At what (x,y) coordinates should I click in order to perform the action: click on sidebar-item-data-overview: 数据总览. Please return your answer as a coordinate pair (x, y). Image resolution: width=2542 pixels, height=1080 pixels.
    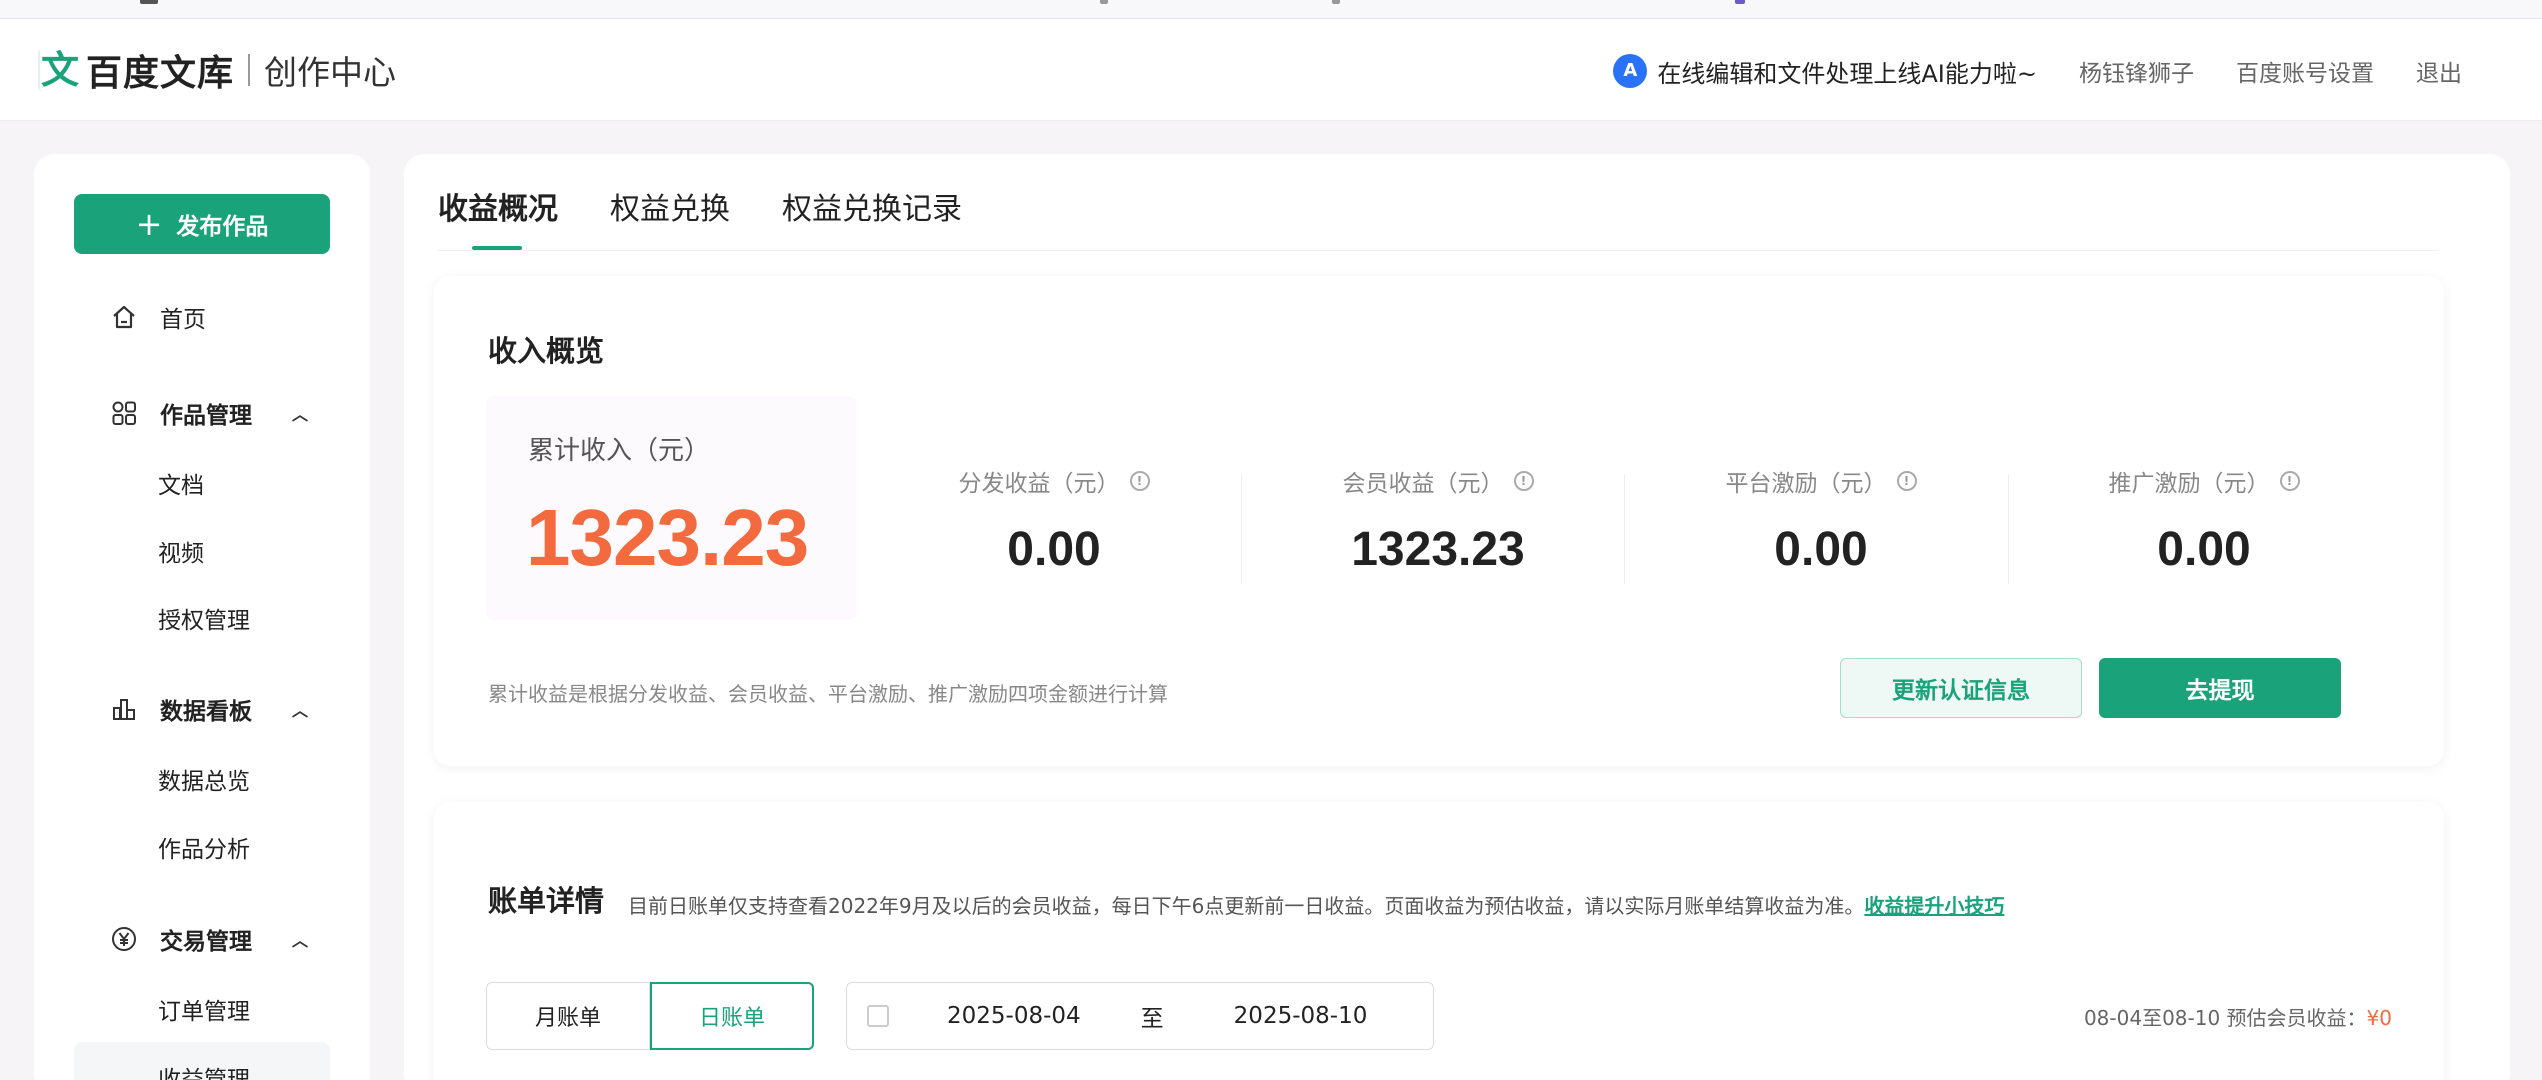
    Looking at the image, I should click on (204, 779).